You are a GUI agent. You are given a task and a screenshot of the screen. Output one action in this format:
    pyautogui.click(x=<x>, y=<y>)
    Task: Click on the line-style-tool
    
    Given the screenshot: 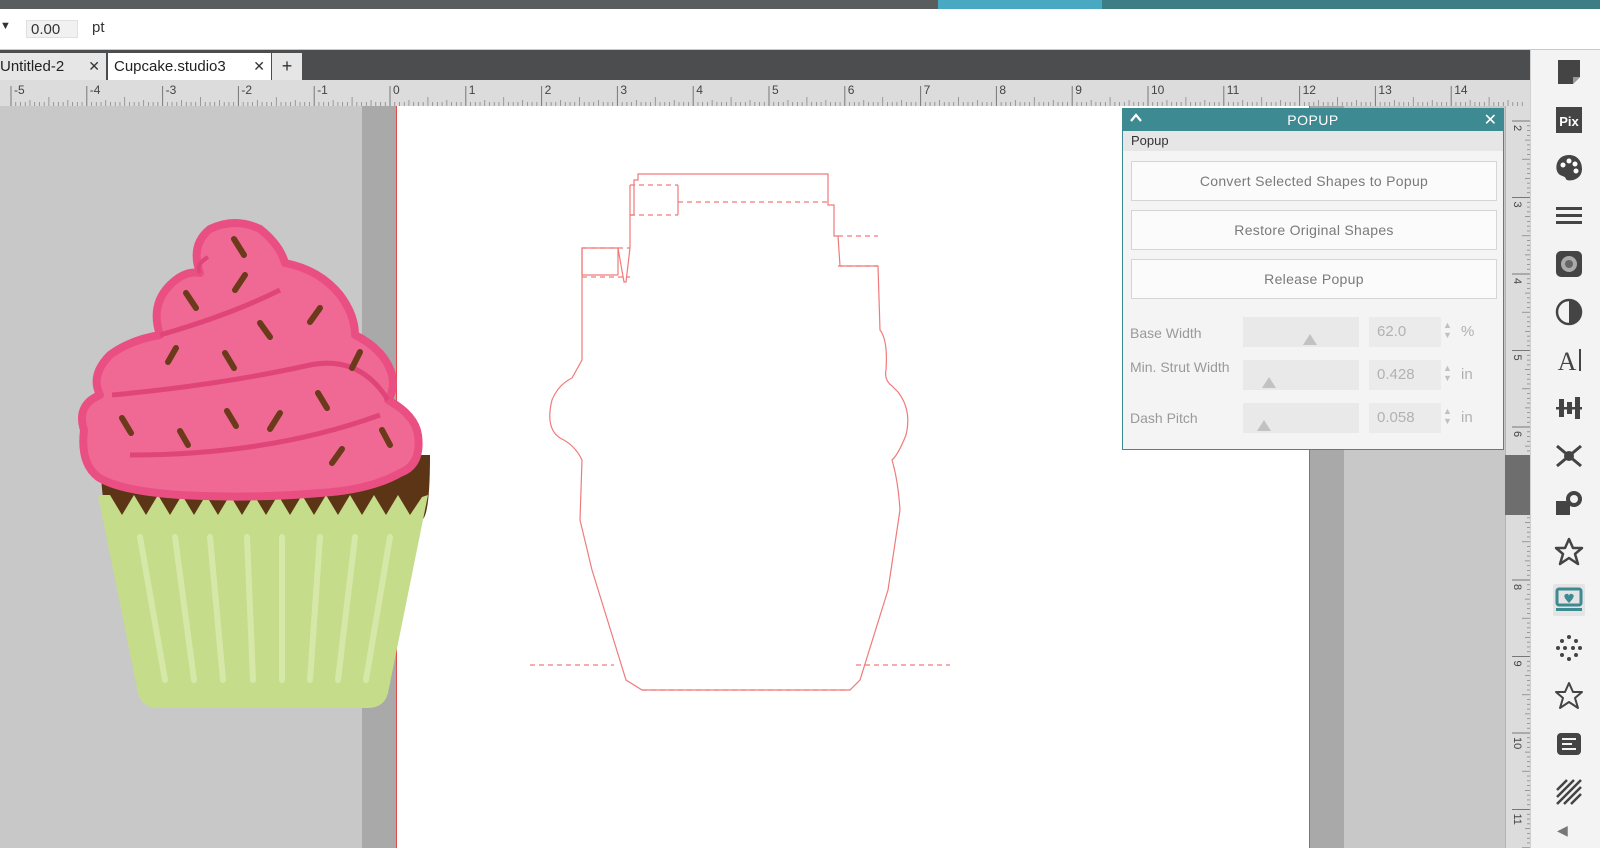 What is the action you would take?
    pyautogui.click(x=1569, y=216)
    